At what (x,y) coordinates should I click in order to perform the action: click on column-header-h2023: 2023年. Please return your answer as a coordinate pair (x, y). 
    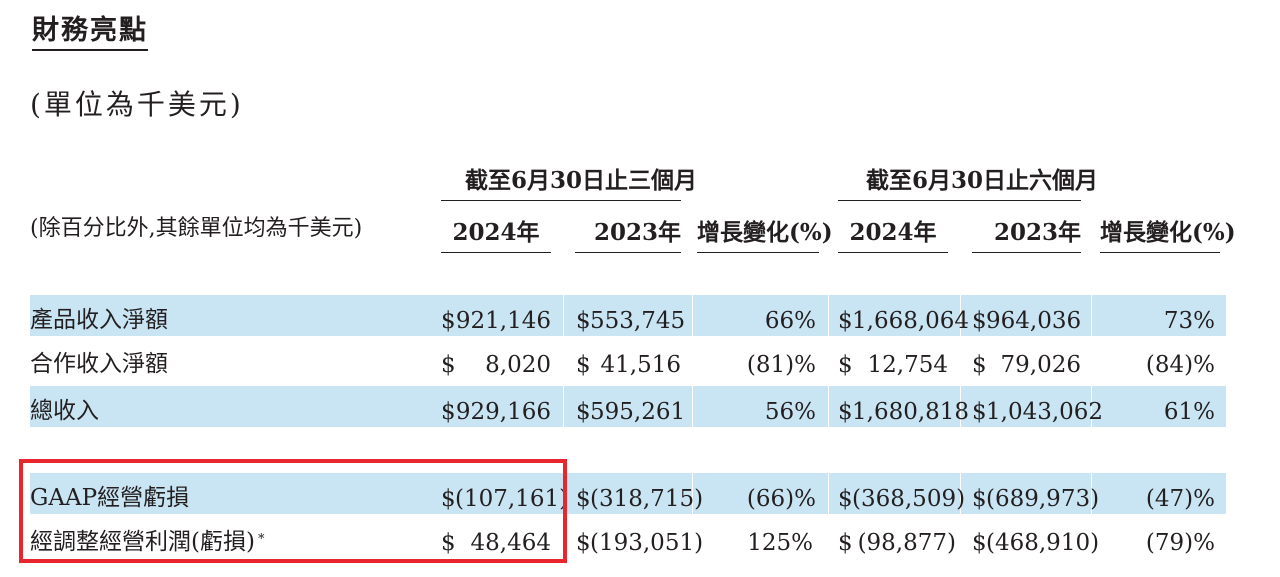
    Looking at the image, I should click on (1037, 232).